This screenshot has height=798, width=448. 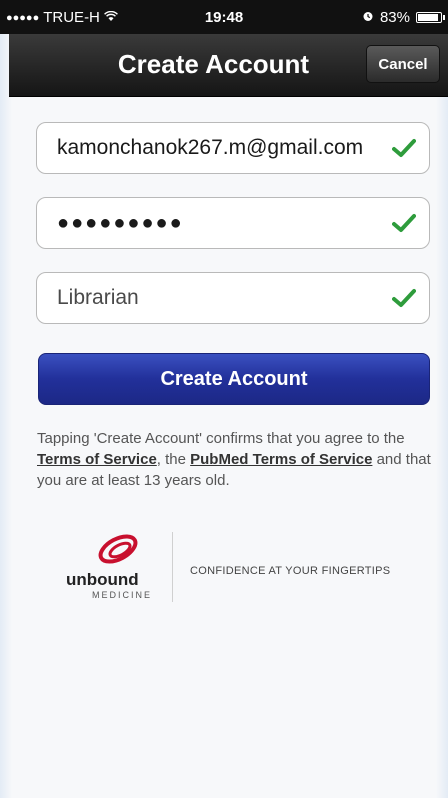 I want to click on terms-of-service-link: Terms of Service, so click(x=97, y=459).